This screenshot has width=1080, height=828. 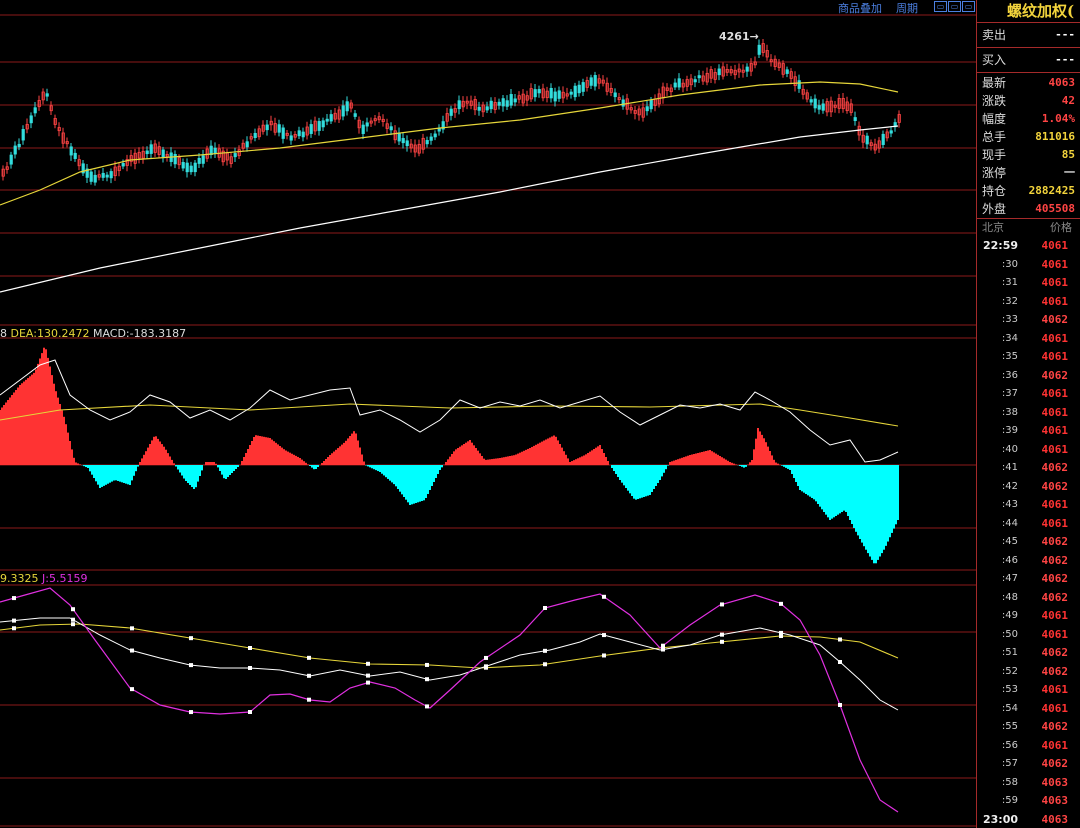 What do you see at coordinates (940, 6) in the screenshot?
I see `window-button-1: ▭` at bounding box center [940, 6].